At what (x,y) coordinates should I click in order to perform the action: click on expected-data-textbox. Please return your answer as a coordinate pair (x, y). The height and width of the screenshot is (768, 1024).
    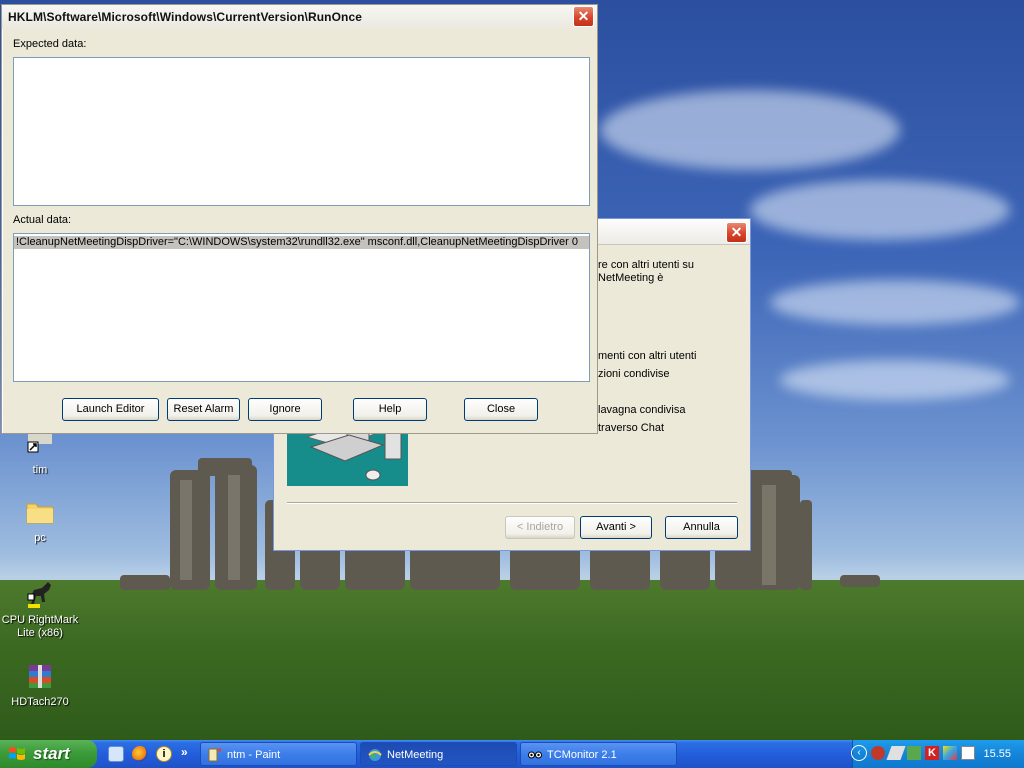
    Looking at the image, I should click on (301, 131).